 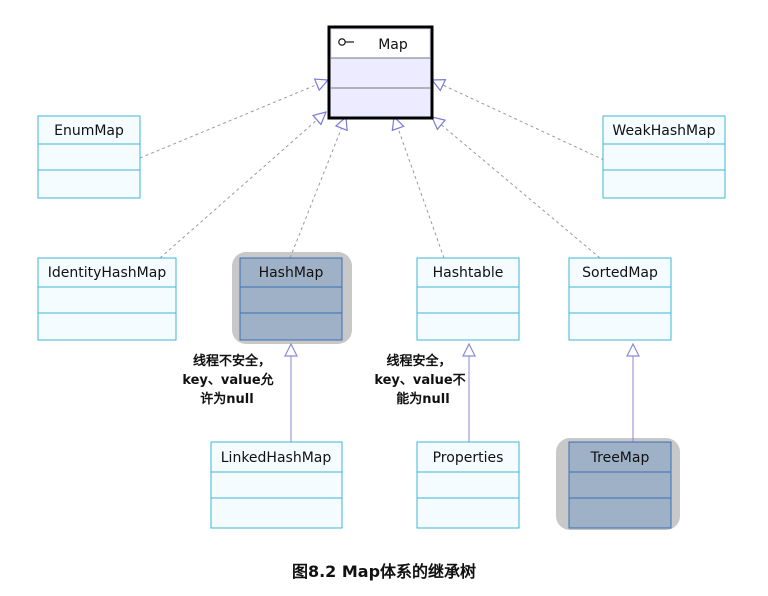 I want to click on hashmap-class-name: HashMap, so click(x=291, y=273).